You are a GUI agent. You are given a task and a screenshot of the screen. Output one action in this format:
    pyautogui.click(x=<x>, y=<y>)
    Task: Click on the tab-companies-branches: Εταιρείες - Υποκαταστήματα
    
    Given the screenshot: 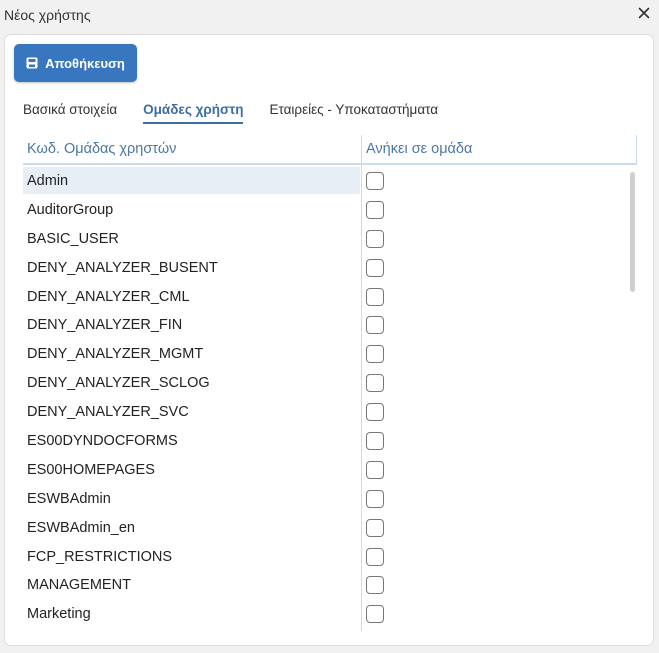 What is the action you would take?
    pyautogui.click(x=353, y=113)
    